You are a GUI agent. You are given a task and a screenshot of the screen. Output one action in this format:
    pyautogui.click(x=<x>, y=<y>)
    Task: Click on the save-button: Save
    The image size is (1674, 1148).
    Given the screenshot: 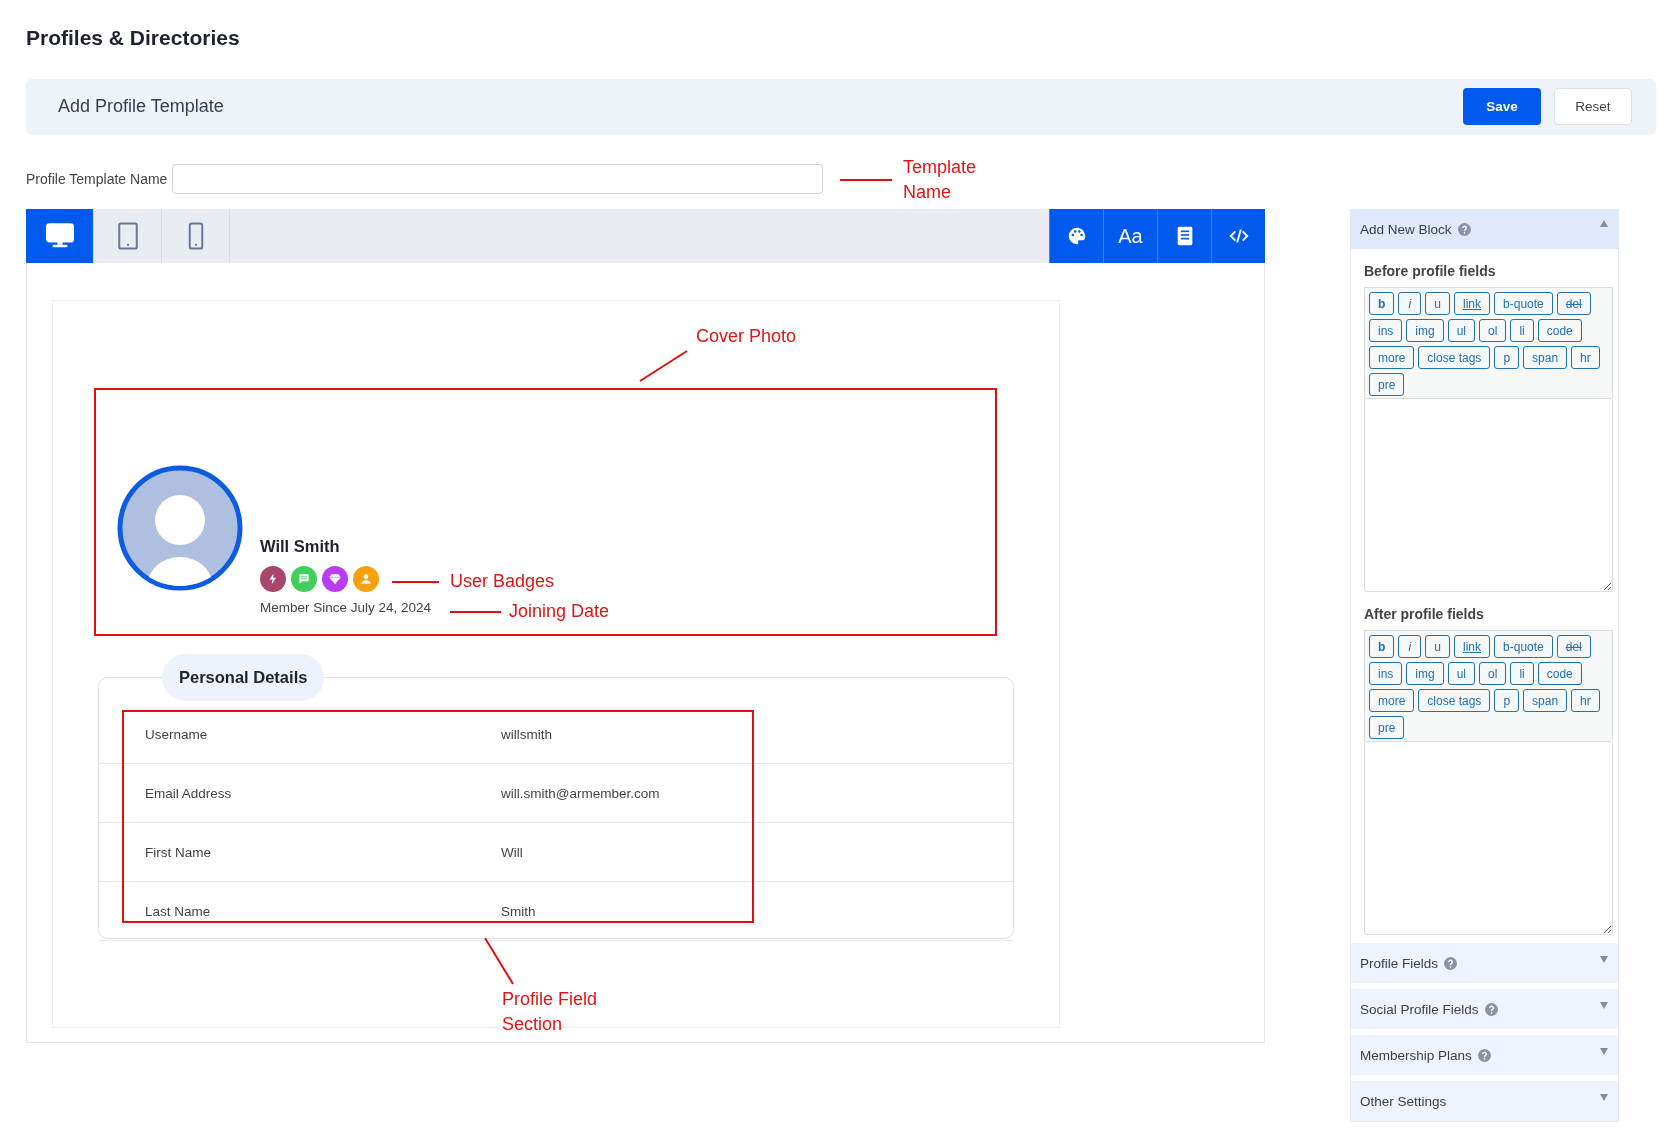 What is the action you would take?
    pyautogui.click(x=1502, y=106)
    